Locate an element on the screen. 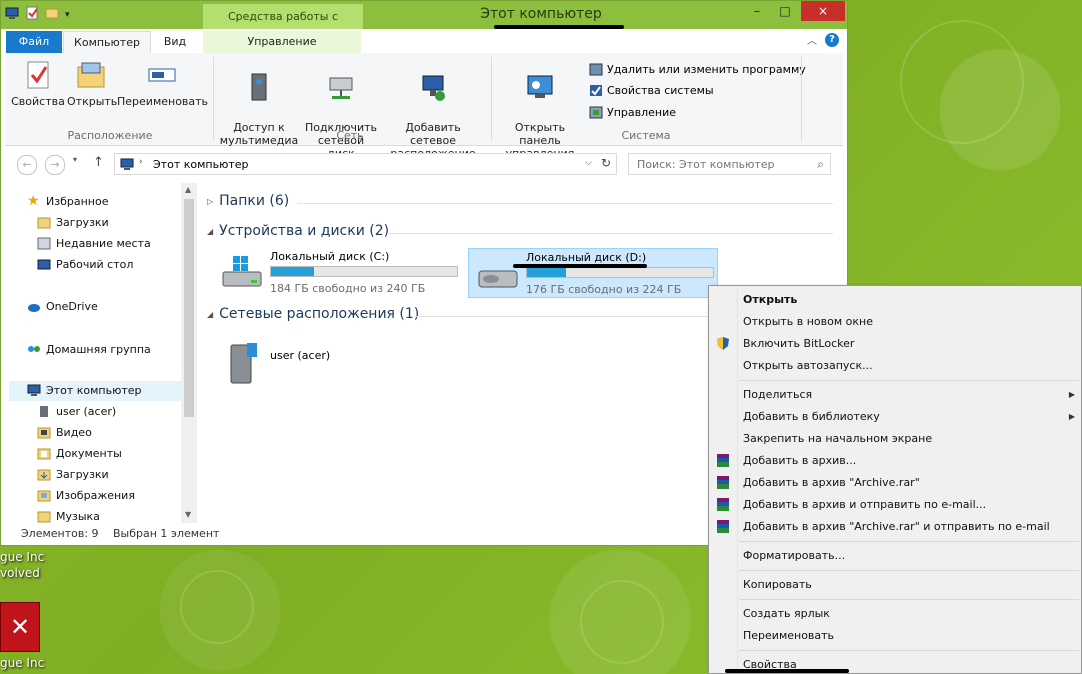 The image size is (1082, 674). refresh-icon: ↻ is located at coordinates (606, 163).